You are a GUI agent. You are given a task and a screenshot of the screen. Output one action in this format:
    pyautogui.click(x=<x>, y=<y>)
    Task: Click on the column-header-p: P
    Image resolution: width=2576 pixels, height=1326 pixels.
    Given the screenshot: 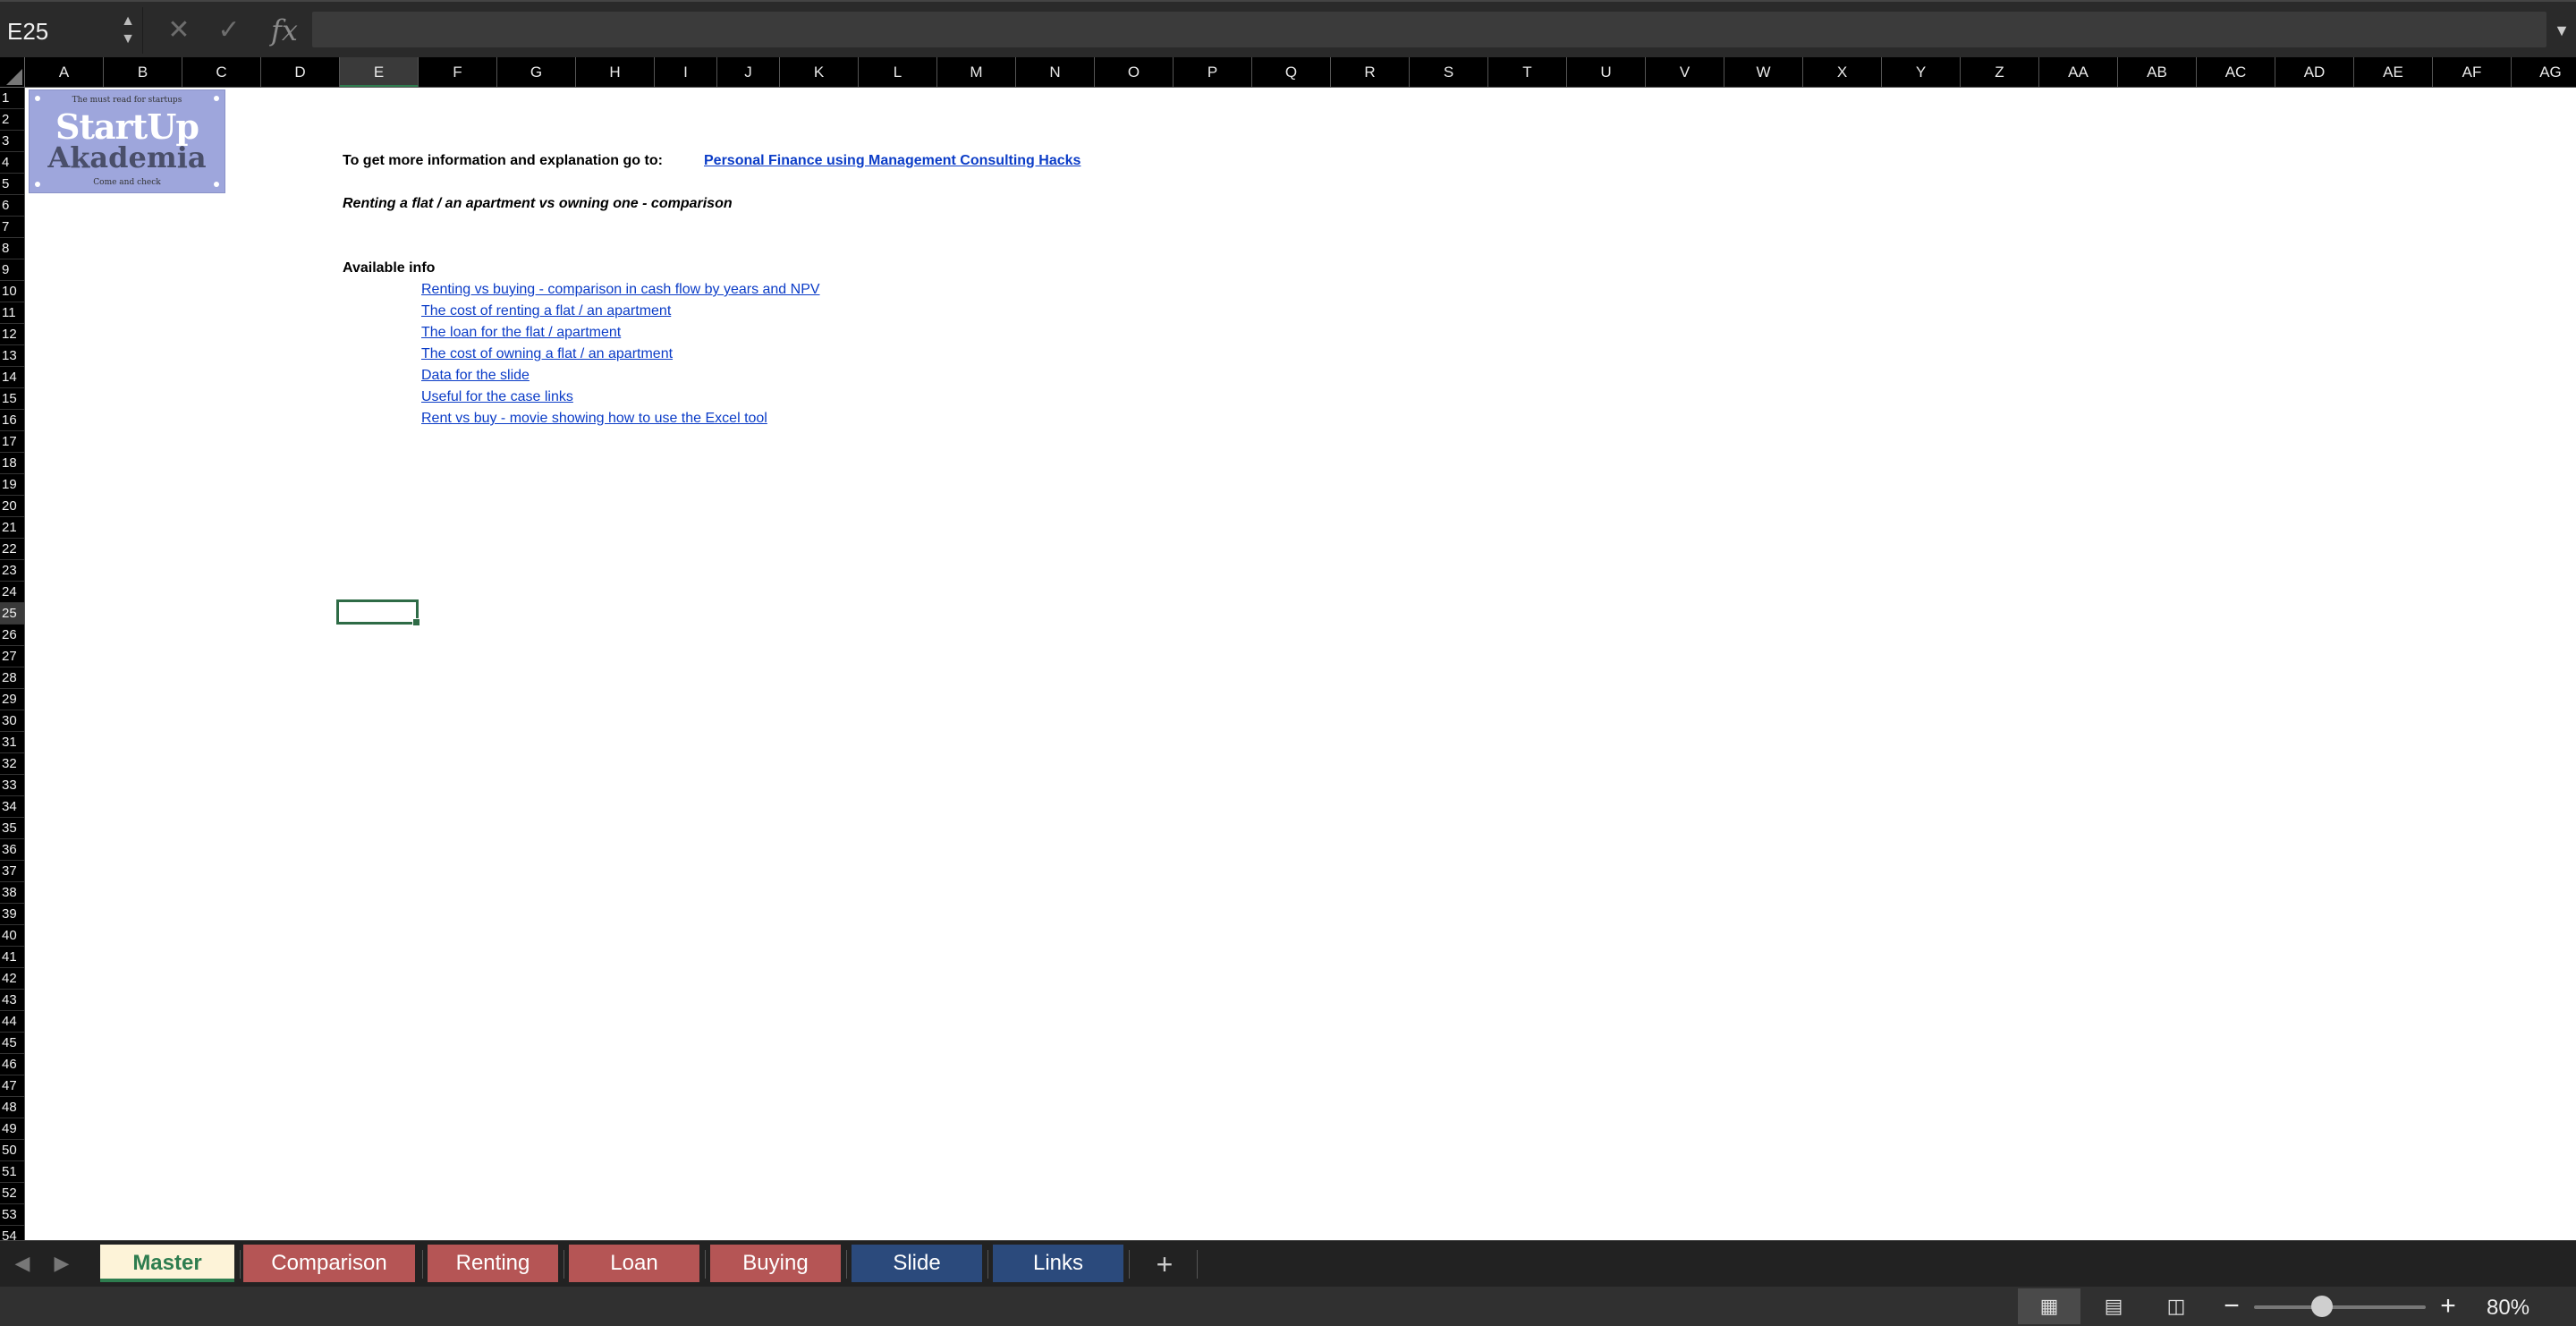 What is the action you would take?
    pyautogui.click(x=1213, y=72)
    